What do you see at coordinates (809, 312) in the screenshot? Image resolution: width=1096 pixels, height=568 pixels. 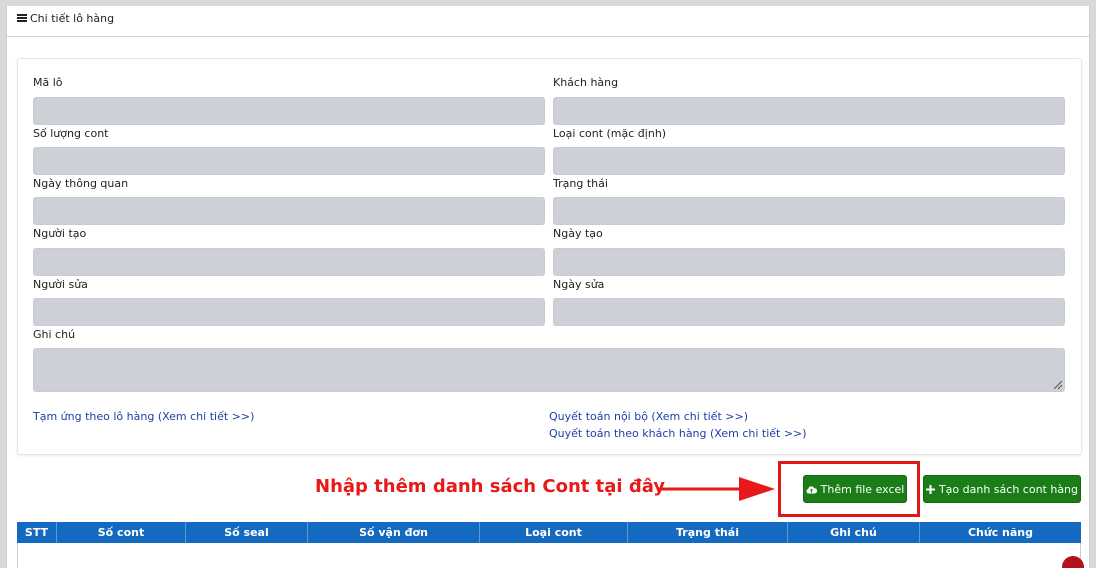 I see `modified-date-input` at bounding box center [809, 312].